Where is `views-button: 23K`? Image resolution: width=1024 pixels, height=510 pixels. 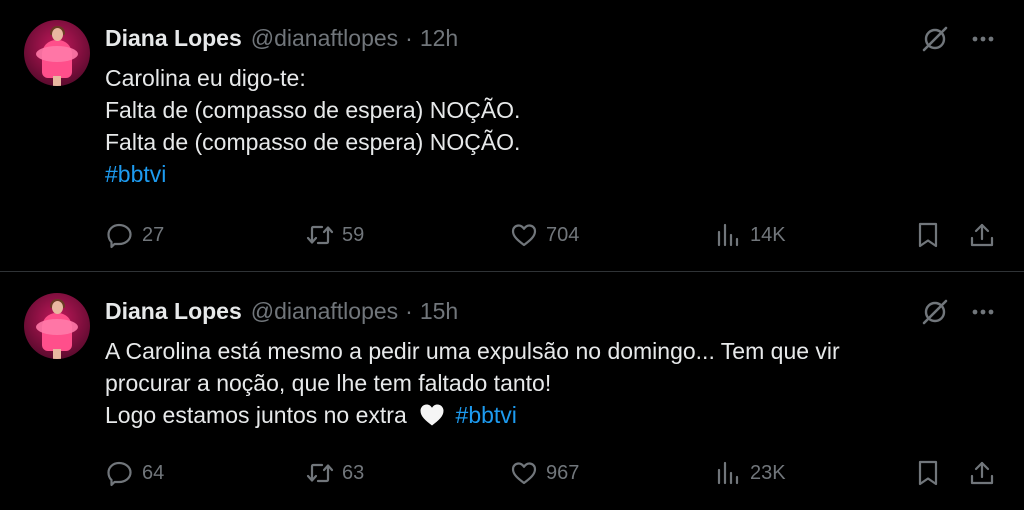 views-button: 23K is located at coordinates (750, 473).